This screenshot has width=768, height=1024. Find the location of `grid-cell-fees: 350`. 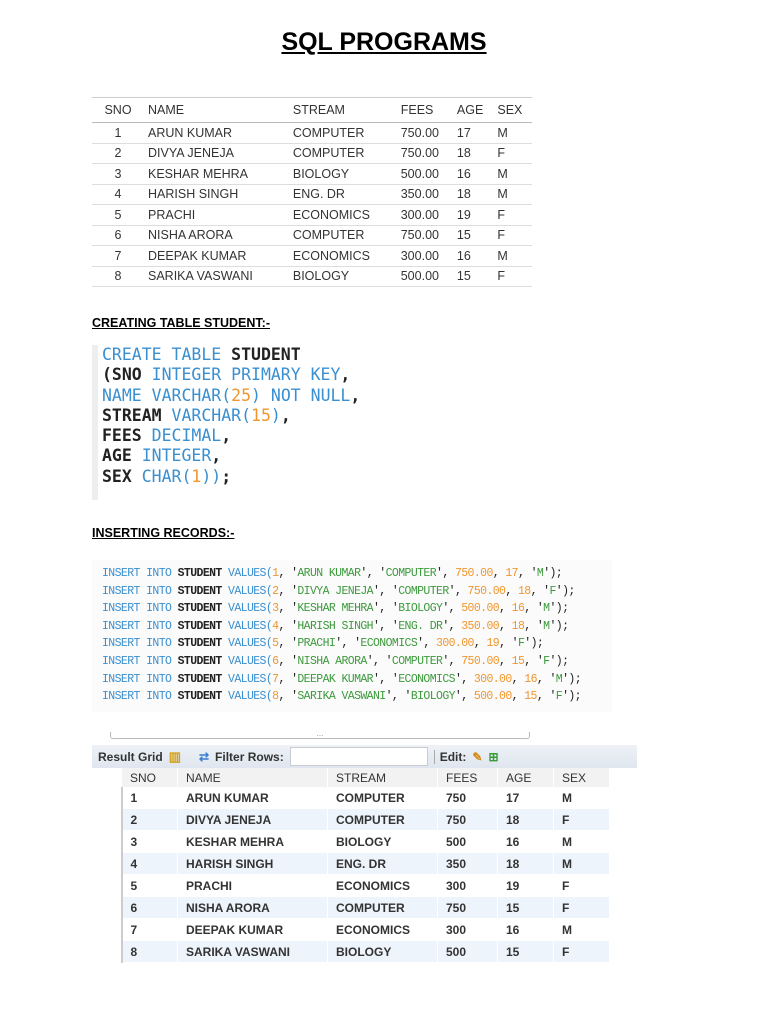

grid-cell-fees: 350 is located at coordinates (467, 863).